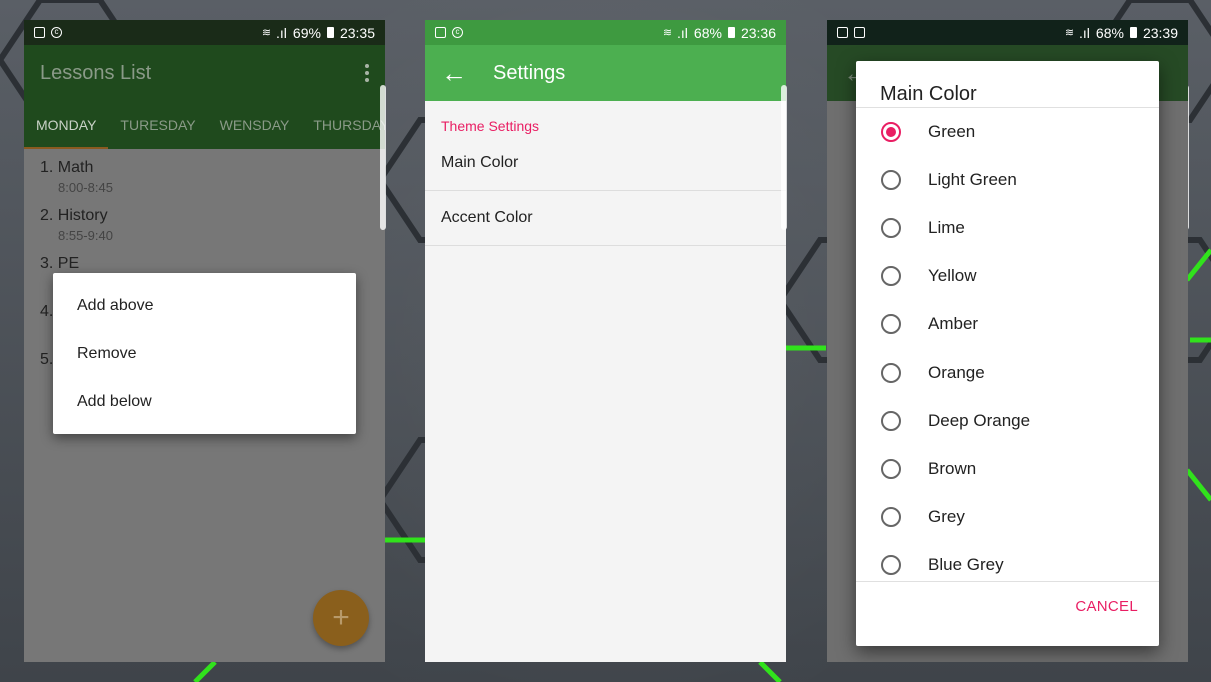 This screenshot has height=682, width=1211. What do you see at coordinates (204, 402) in the screenshot?
I see `menu-item-add-below: Add below` at bounding box center [204, 402].